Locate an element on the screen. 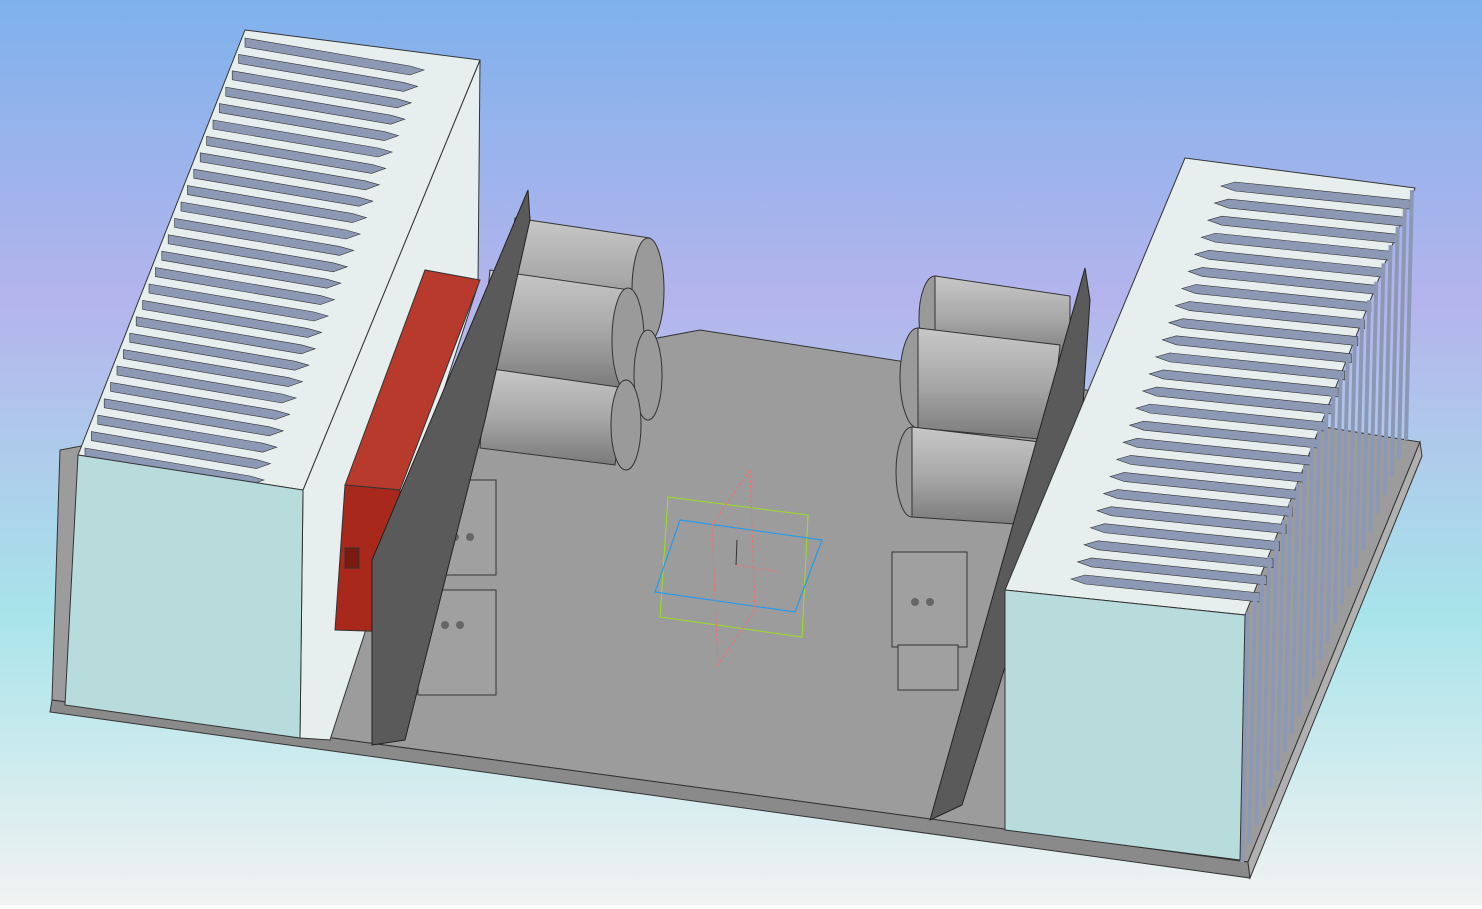 The image size is (1482, 909). red-block-notch is located at coordinates (352, 558).